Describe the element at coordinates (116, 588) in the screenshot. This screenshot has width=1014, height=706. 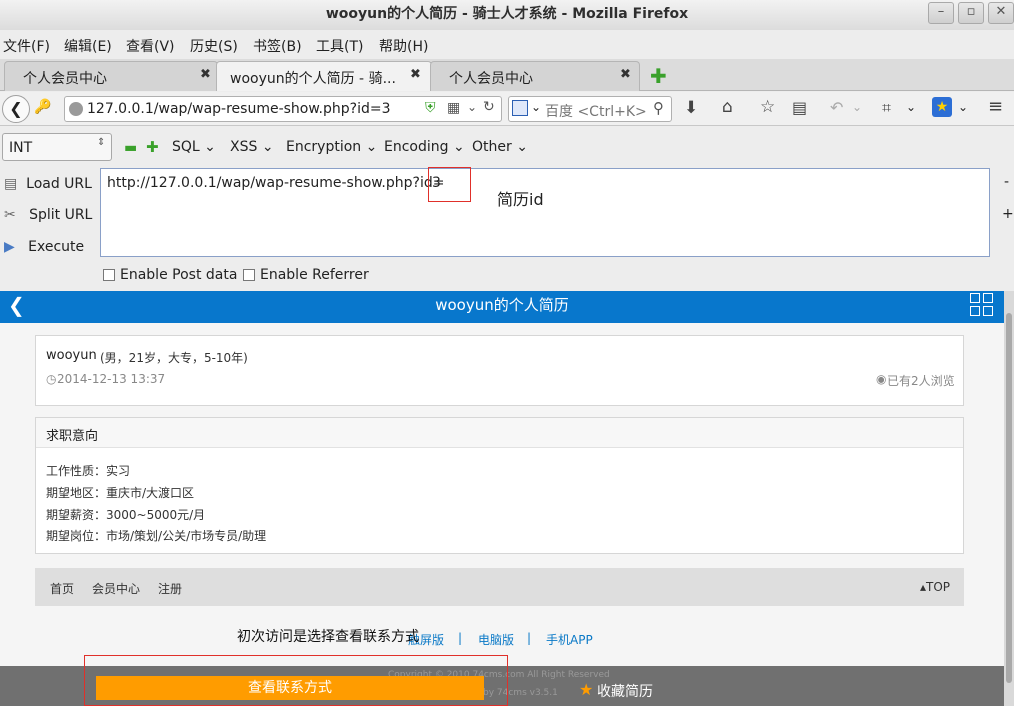
I see `footer-member-link: 会员中心` at that location.